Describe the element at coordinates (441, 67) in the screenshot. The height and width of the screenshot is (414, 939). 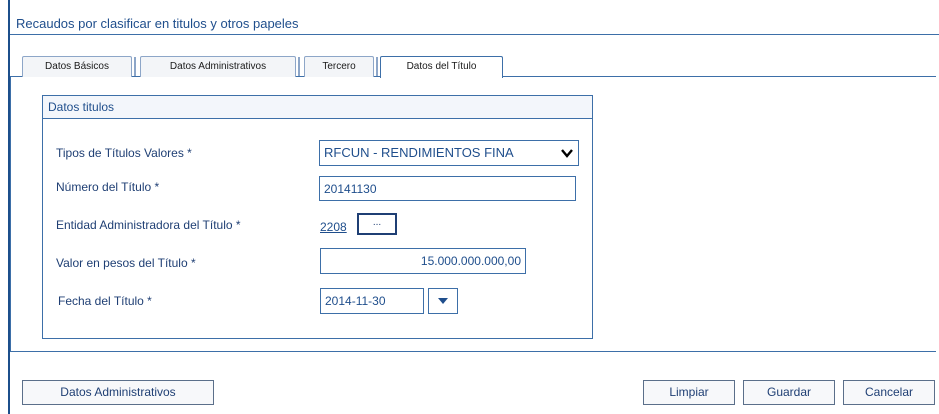
I see `tab-datos-del-titulo: Datos del Título` at that location.